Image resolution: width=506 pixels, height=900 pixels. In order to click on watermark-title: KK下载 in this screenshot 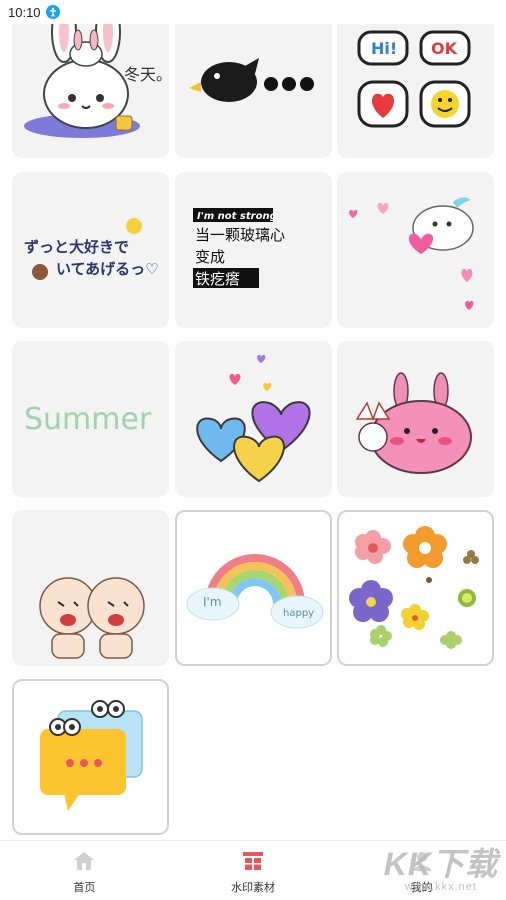, I will do `click(440, 864)`.